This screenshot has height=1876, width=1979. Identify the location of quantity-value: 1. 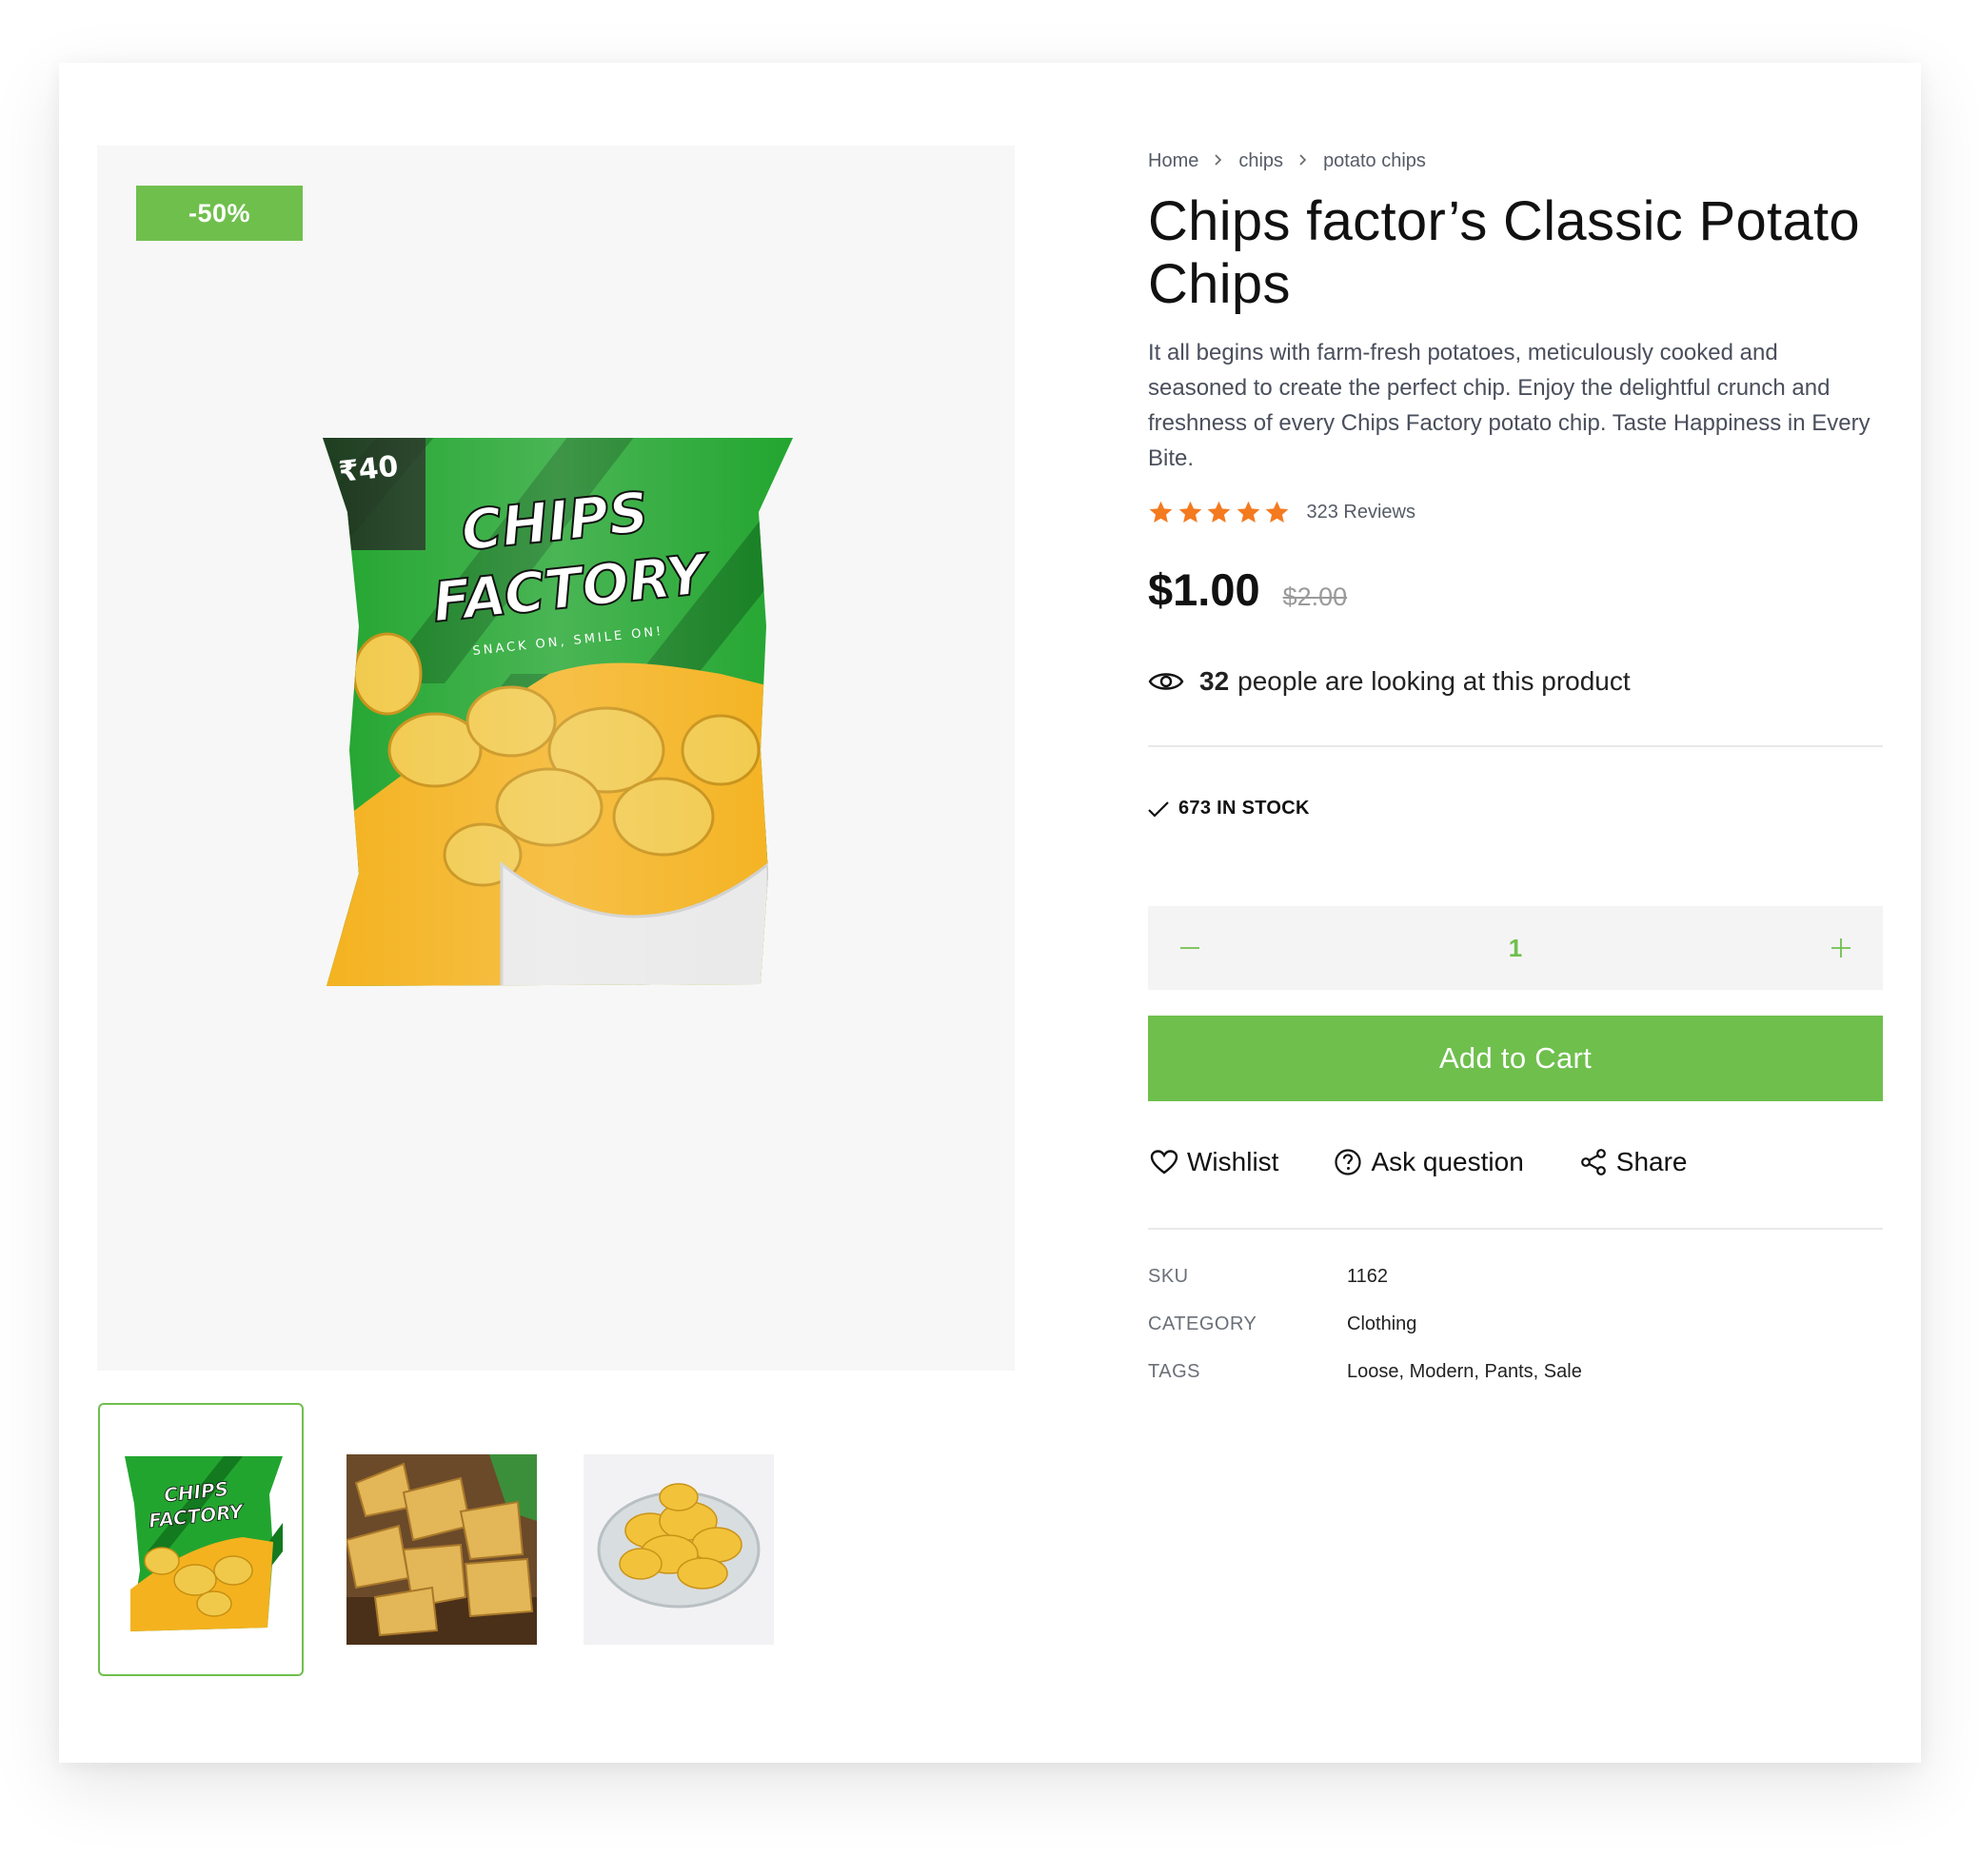
(1515, 948).